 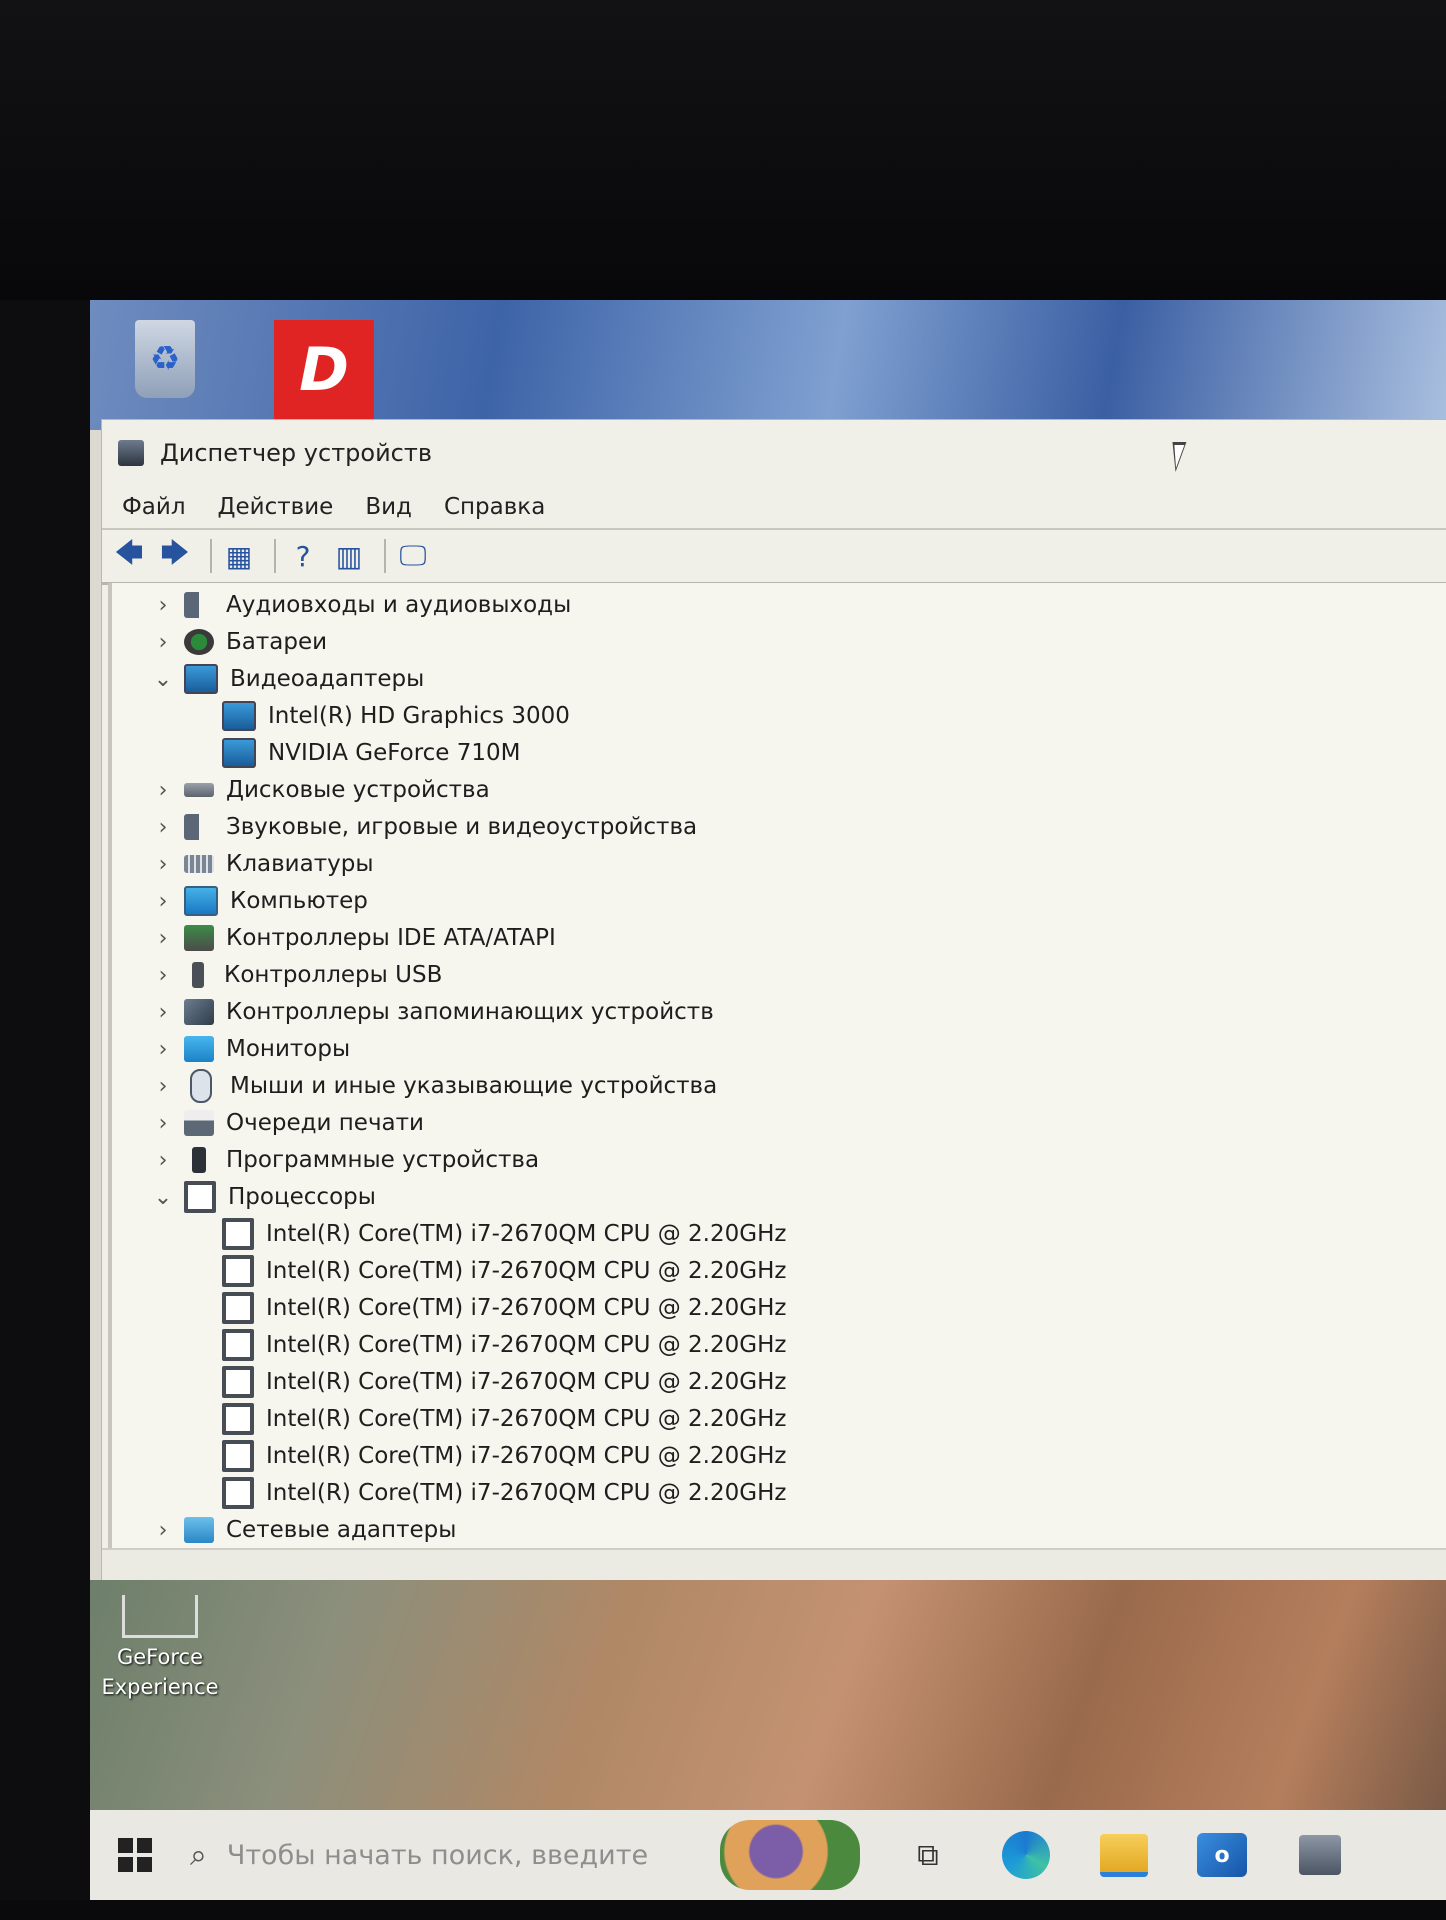 I want to click on tree-category: › Очереди печати, so click(x=287, y=1123).